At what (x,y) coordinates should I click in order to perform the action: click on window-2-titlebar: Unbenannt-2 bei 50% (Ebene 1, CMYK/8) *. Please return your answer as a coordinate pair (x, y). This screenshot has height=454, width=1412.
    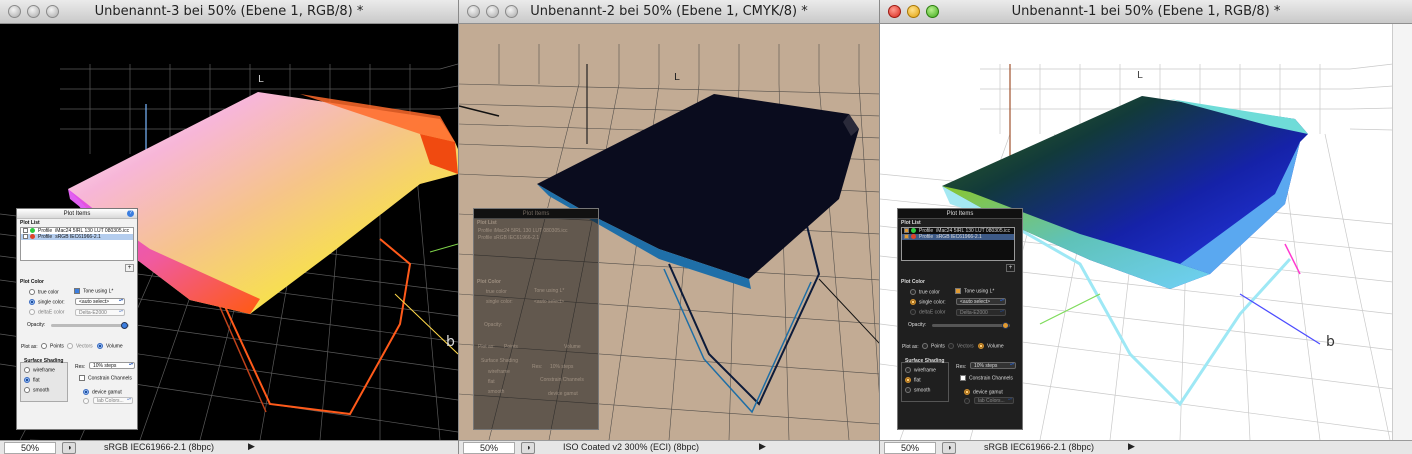
    Looking at the image, I should click on (669, 12).